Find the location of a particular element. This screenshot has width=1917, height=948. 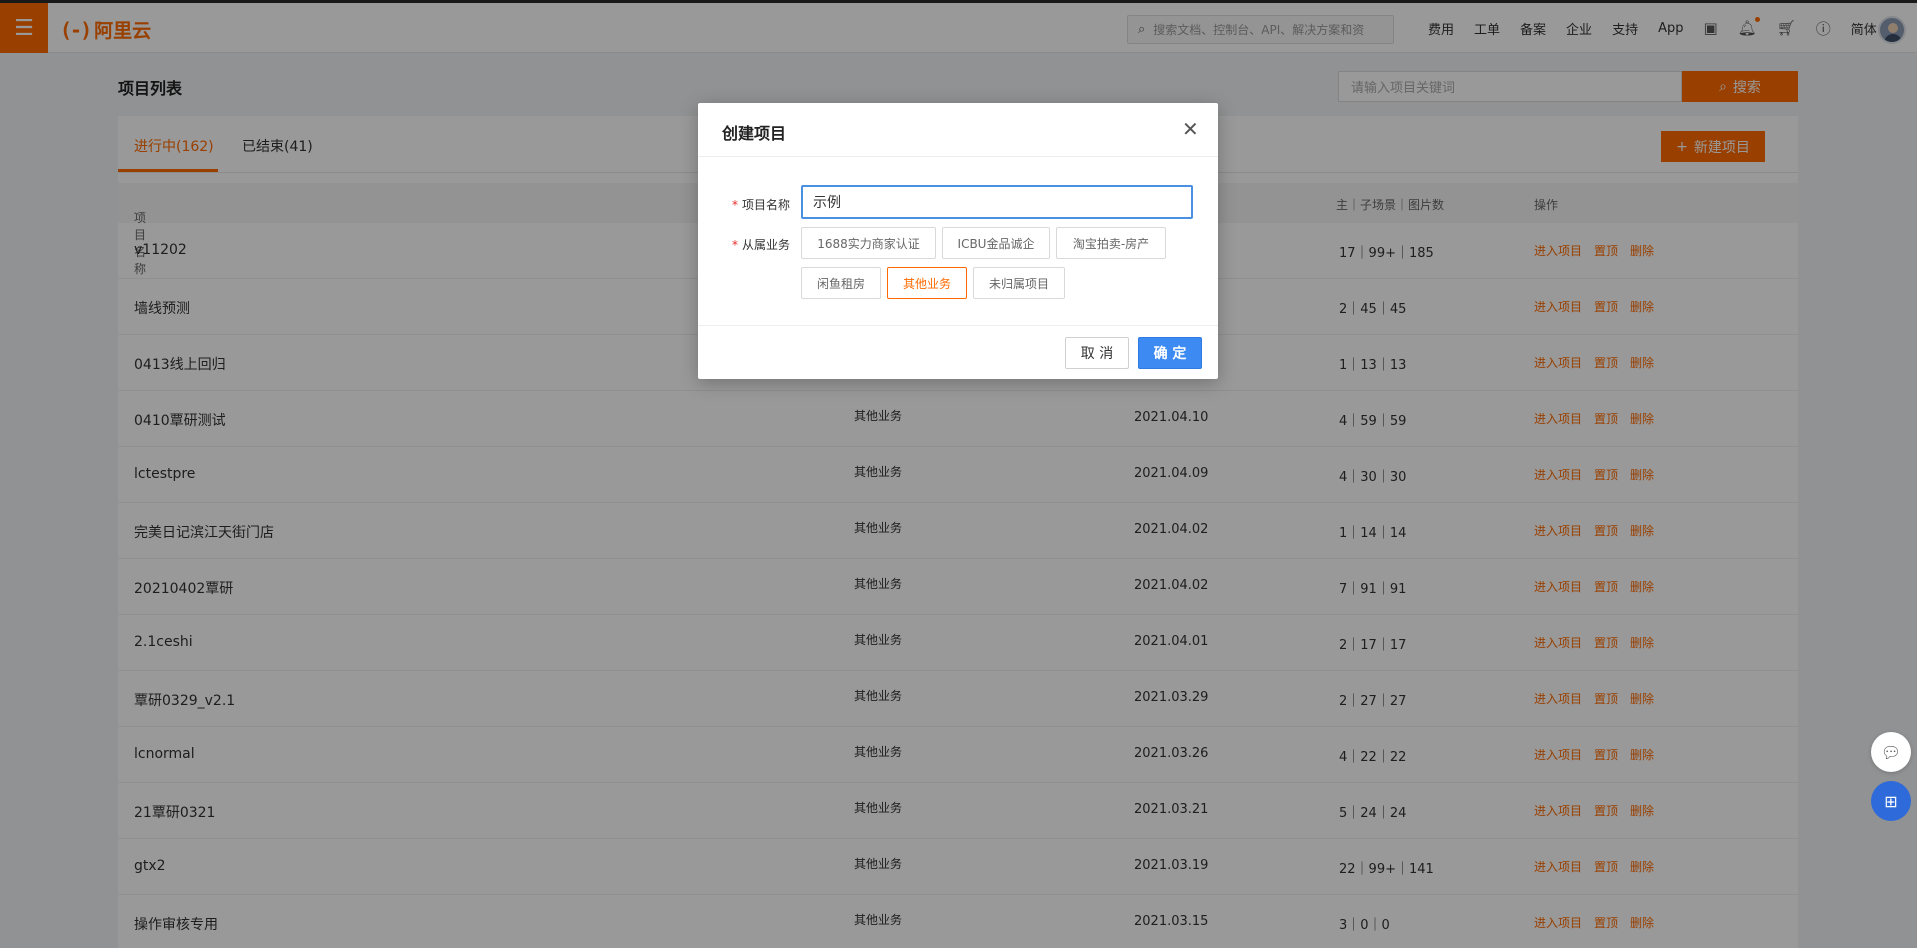

close-icon: ✕ is located at coordinates (1190, 129).